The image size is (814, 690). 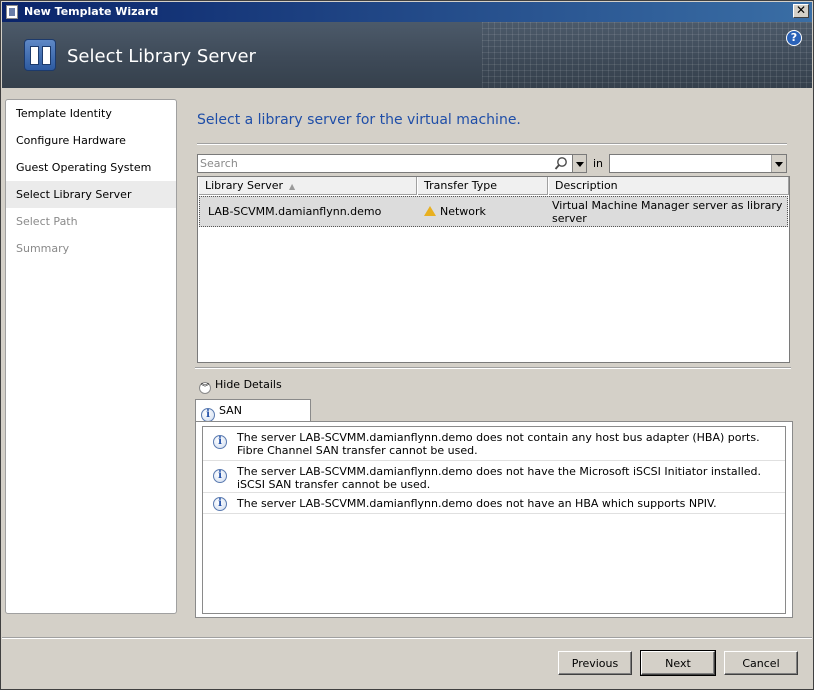 I want to click on help-icon: ?, so click(x=794, y=38).